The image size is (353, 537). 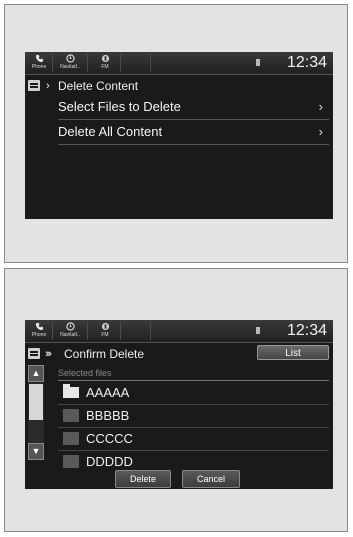 I want to click on menu-item-select-files: Select Files to Delete ›, so click(x=193, y=107).